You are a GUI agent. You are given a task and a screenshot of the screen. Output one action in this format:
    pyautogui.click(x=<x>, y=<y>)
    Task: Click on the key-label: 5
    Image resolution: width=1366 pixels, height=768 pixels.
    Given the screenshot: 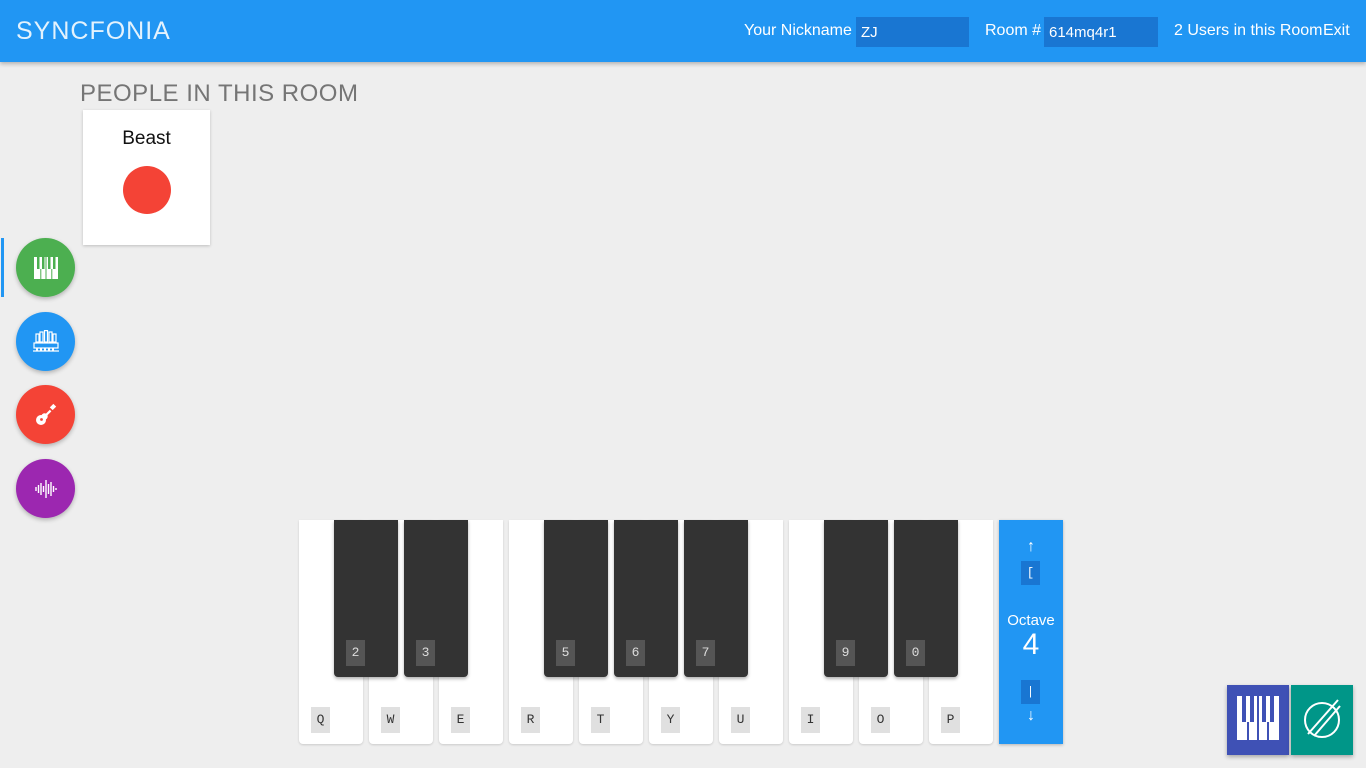 What is the action you would take?
    pyautogui.click(x=565, y=653)
    